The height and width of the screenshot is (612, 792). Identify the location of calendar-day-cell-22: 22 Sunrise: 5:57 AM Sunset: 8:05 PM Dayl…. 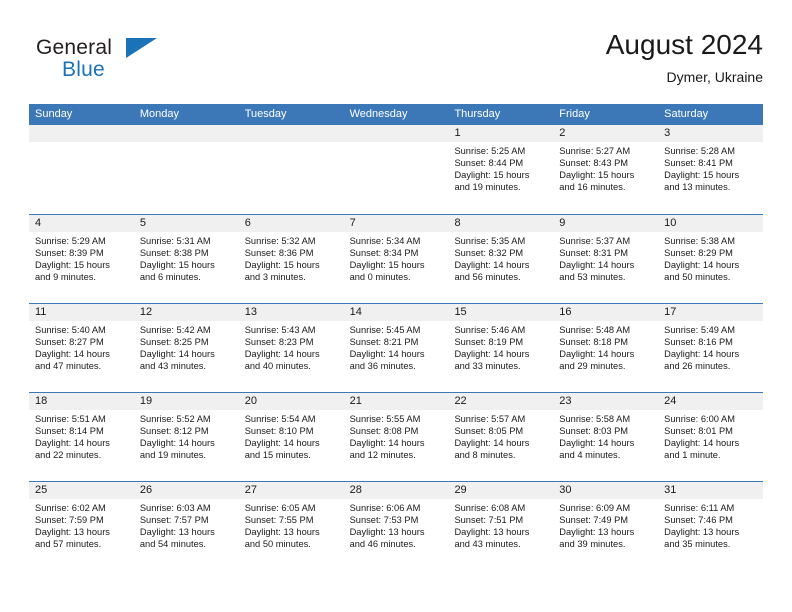
(501, 437).